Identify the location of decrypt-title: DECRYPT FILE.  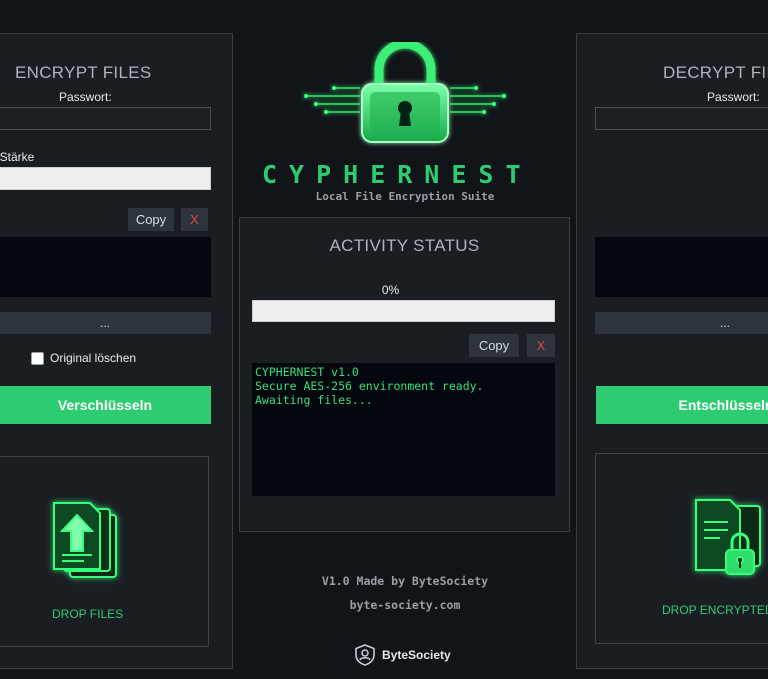
(715, 72).